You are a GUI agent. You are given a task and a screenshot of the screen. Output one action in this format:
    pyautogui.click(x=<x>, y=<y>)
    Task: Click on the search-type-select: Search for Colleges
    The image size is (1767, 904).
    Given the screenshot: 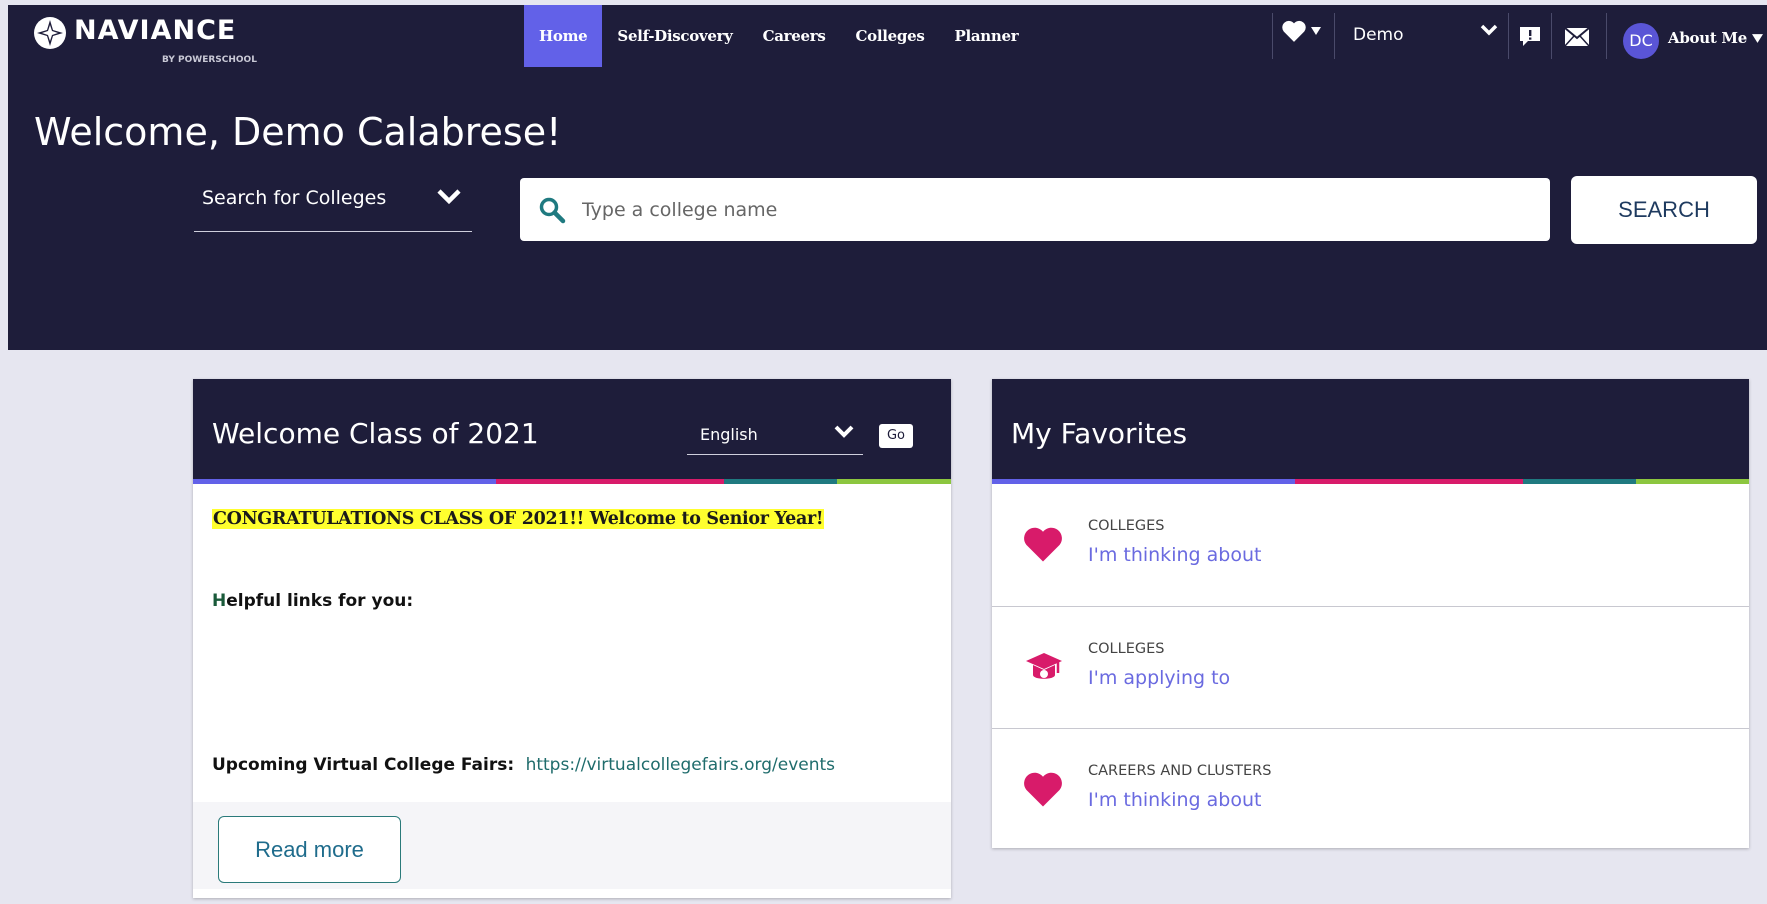 What is the action you would take?
    pyautogui.click(x=333, y=202)
    